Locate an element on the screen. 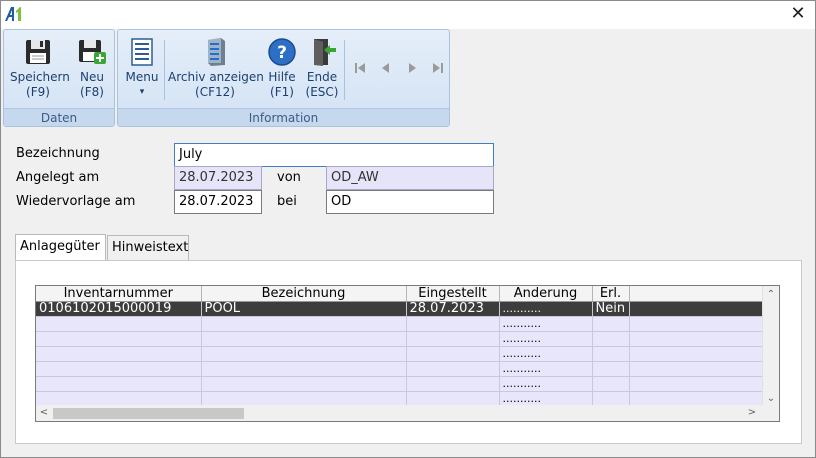  exit-door-icon is located at coordinates (325, 52).